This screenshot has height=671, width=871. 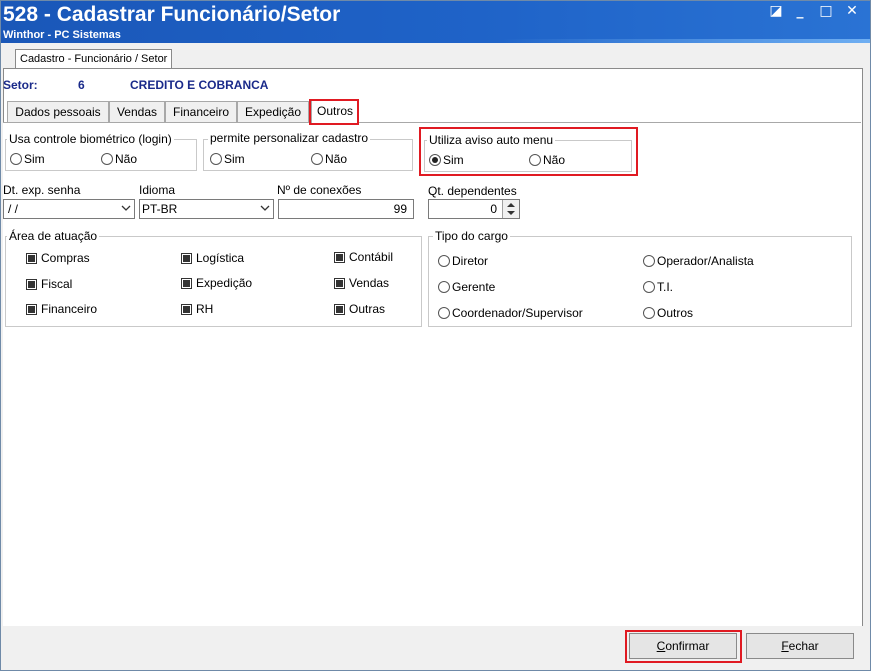 What do you see at coordinates (157, 190) in the screenshot?
I see `label-idioma: Idioma` at bounding box center [157, 190].